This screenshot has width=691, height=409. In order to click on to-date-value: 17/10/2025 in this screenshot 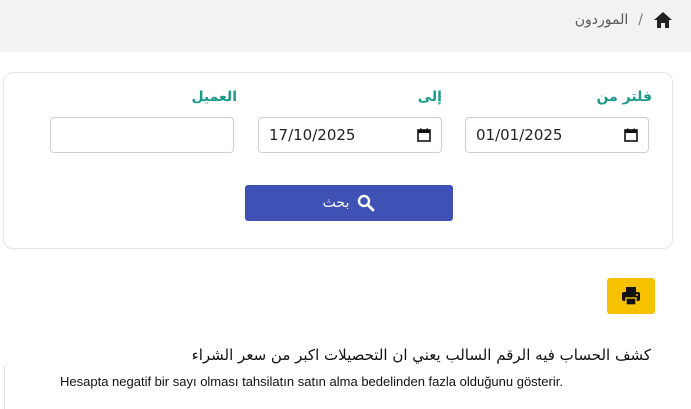, I will do `click(312, 135)`.